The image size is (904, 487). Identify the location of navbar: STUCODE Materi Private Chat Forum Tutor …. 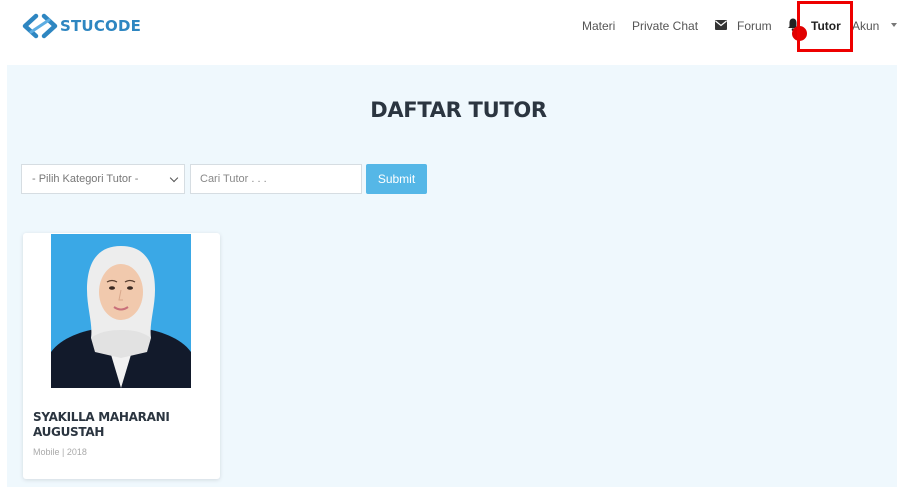
(452, 28).